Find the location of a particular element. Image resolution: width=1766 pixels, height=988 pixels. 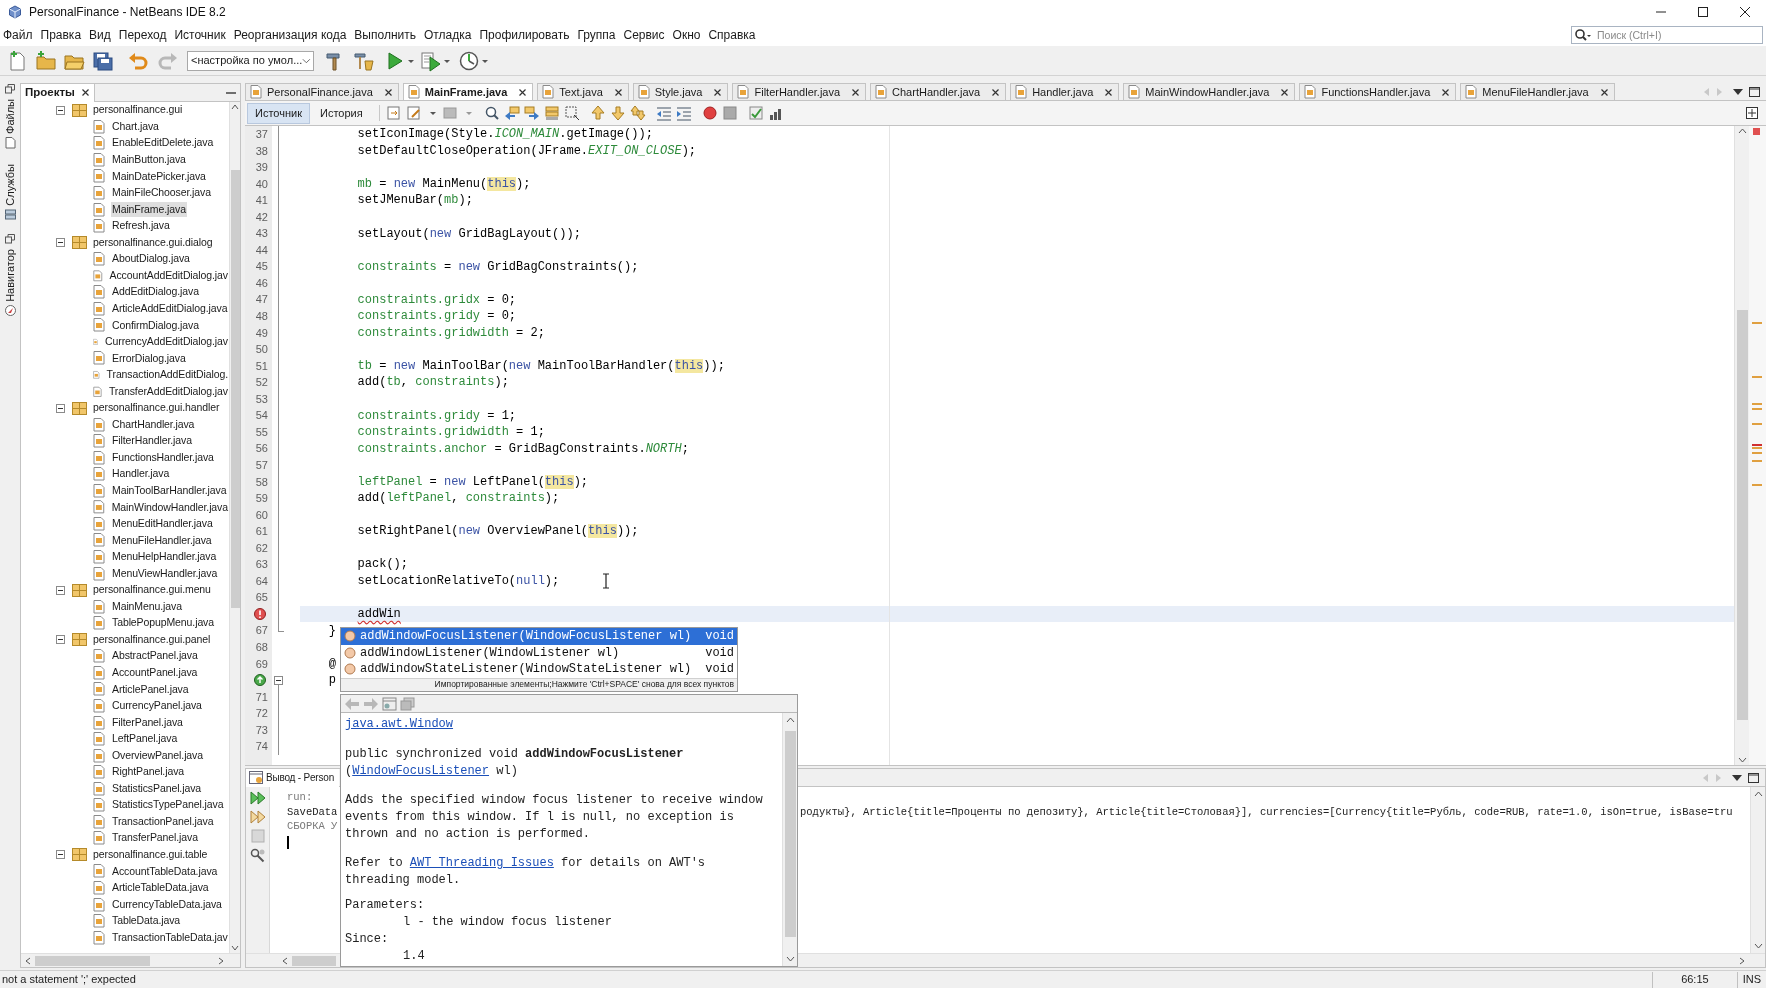

indent-right-icon is located at coordinates (683, 113).